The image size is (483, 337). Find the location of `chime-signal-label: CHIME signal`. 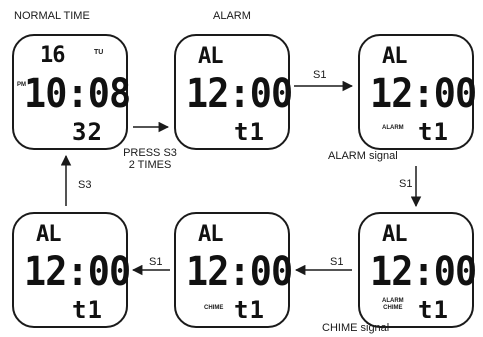

chime-signal-label: CHIME signal is located at coordinates (356, 328).